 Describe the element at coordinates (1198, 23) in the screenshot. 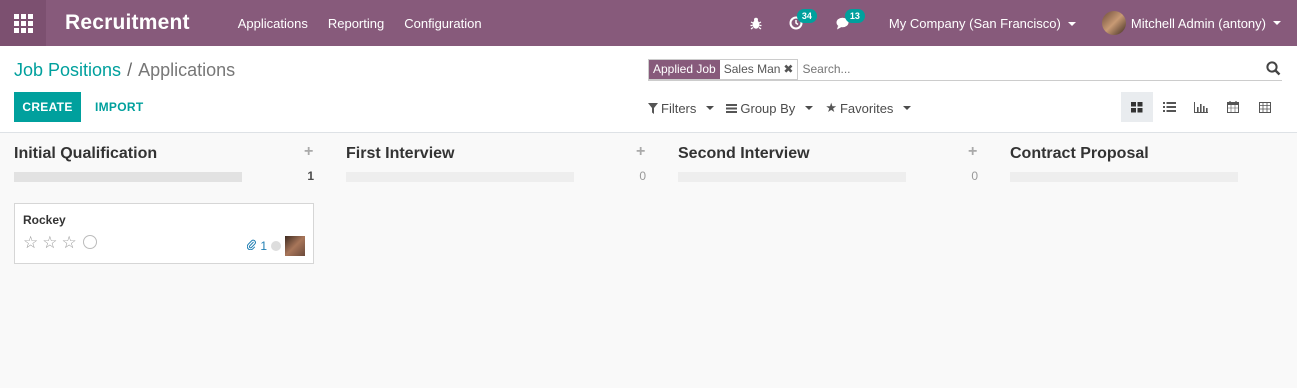

I see `user-name: Mitchell Admin (antony)` at that location.